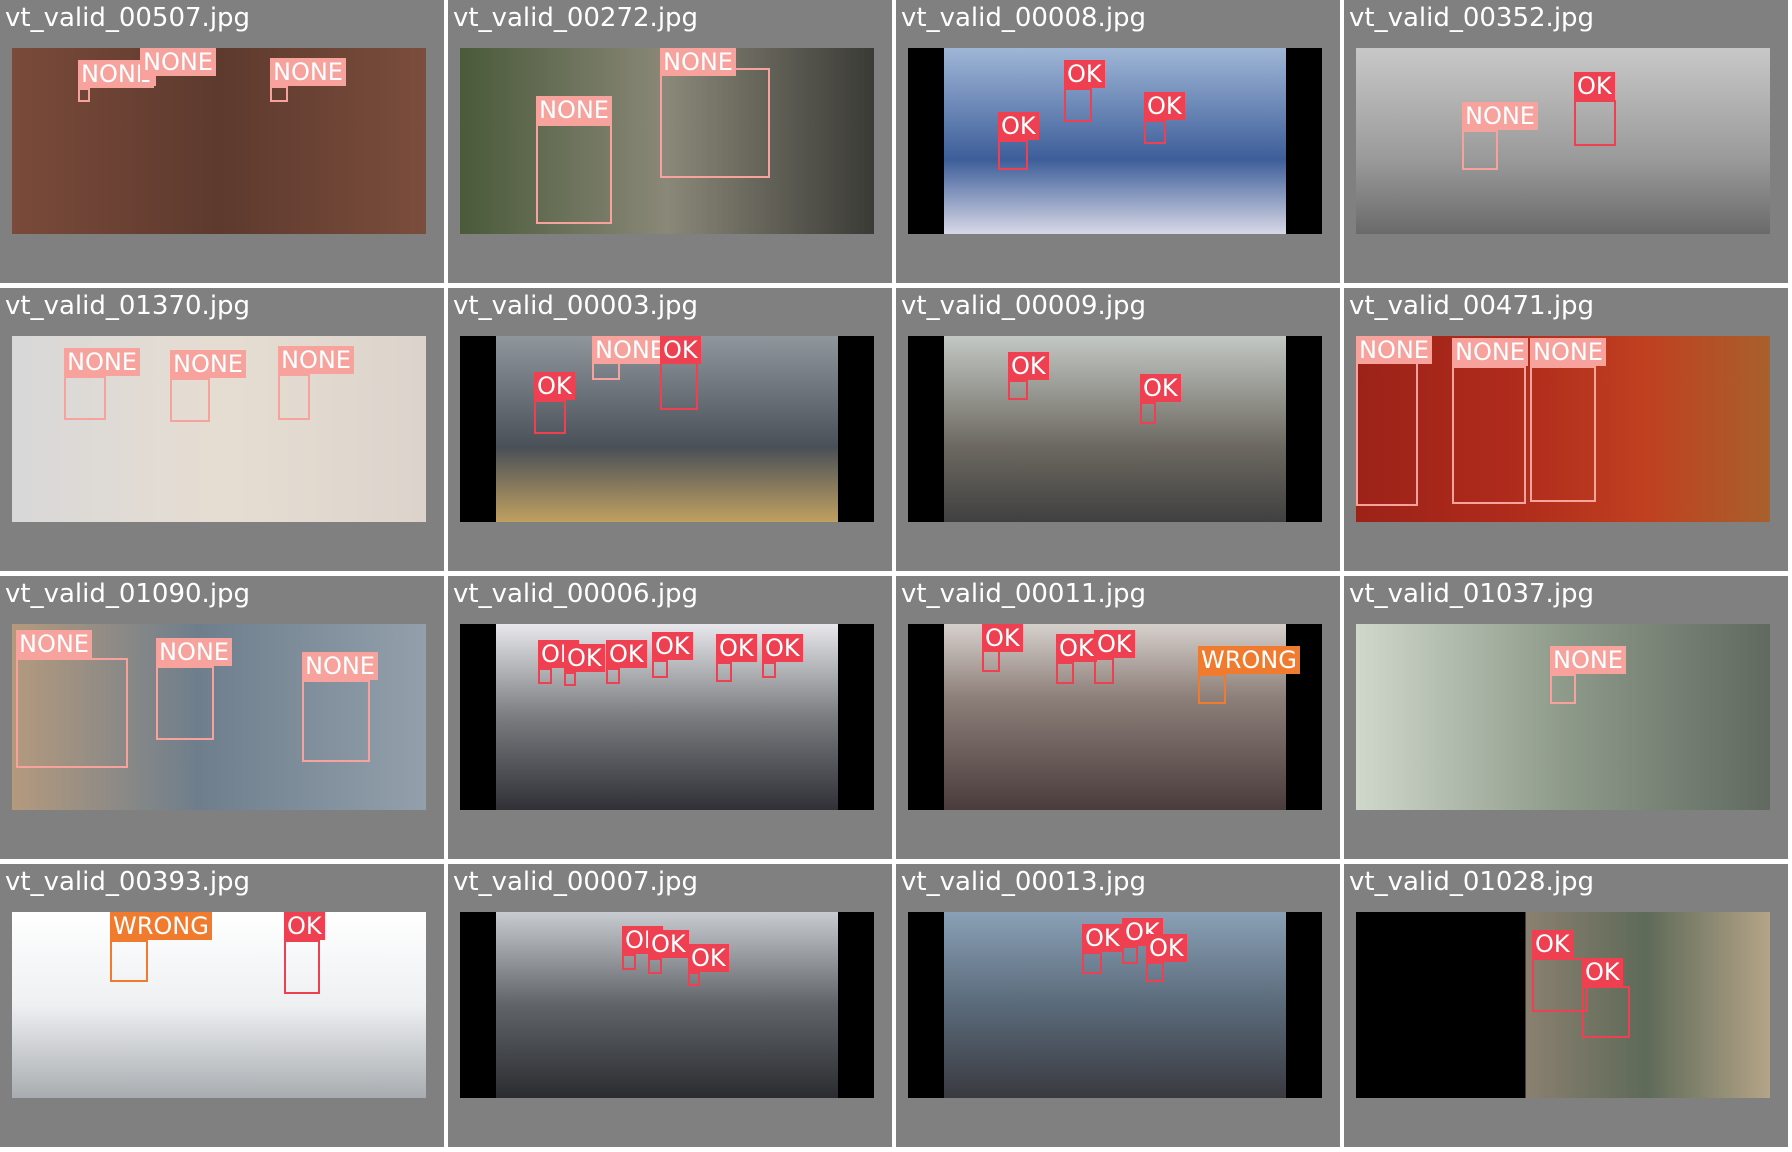 This screenshot has height=1152, width=1792. Describe the element at coordinates (1024, 306) in the screenshot. I see `image-filename: vt_valid_00009.jpg` at that location.